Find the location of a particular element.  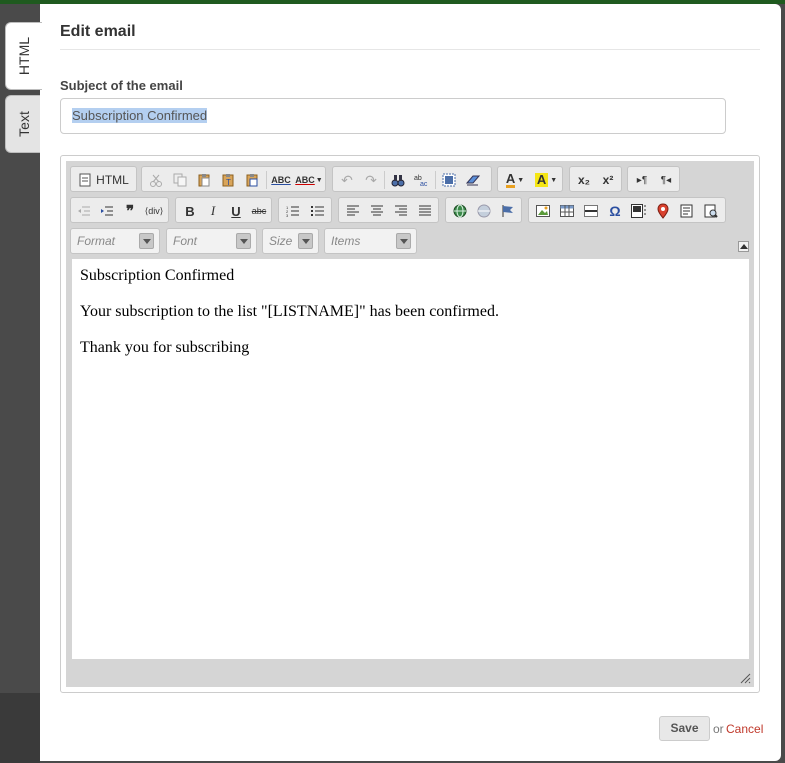

flag-icon is located at coordinates (507, 211).